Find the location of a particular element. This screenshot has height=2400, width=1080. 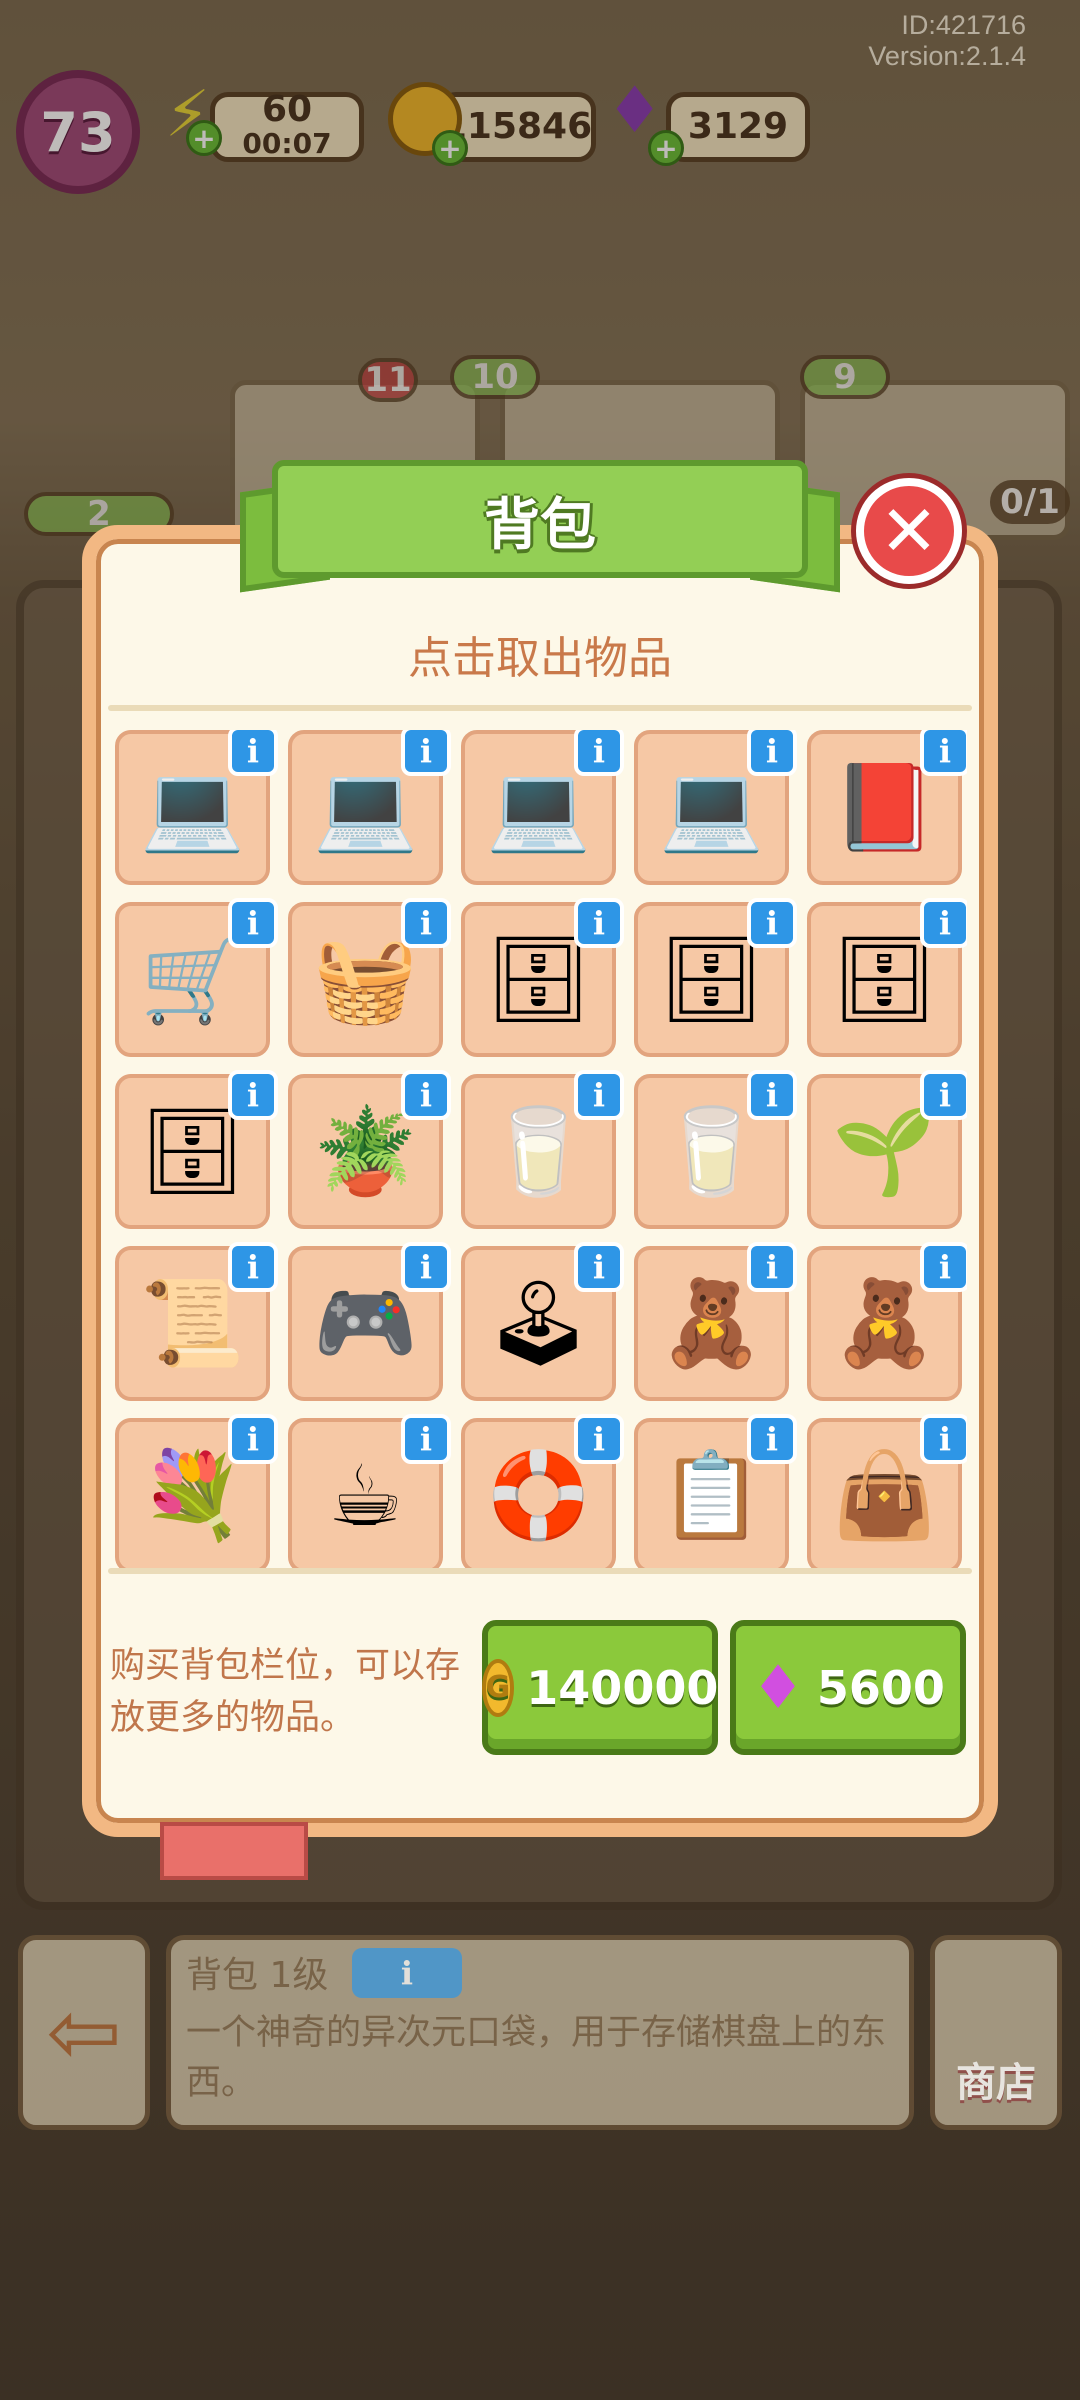

bear-plush-head-icon: 🧸 is located at coordinates (711, 1323).